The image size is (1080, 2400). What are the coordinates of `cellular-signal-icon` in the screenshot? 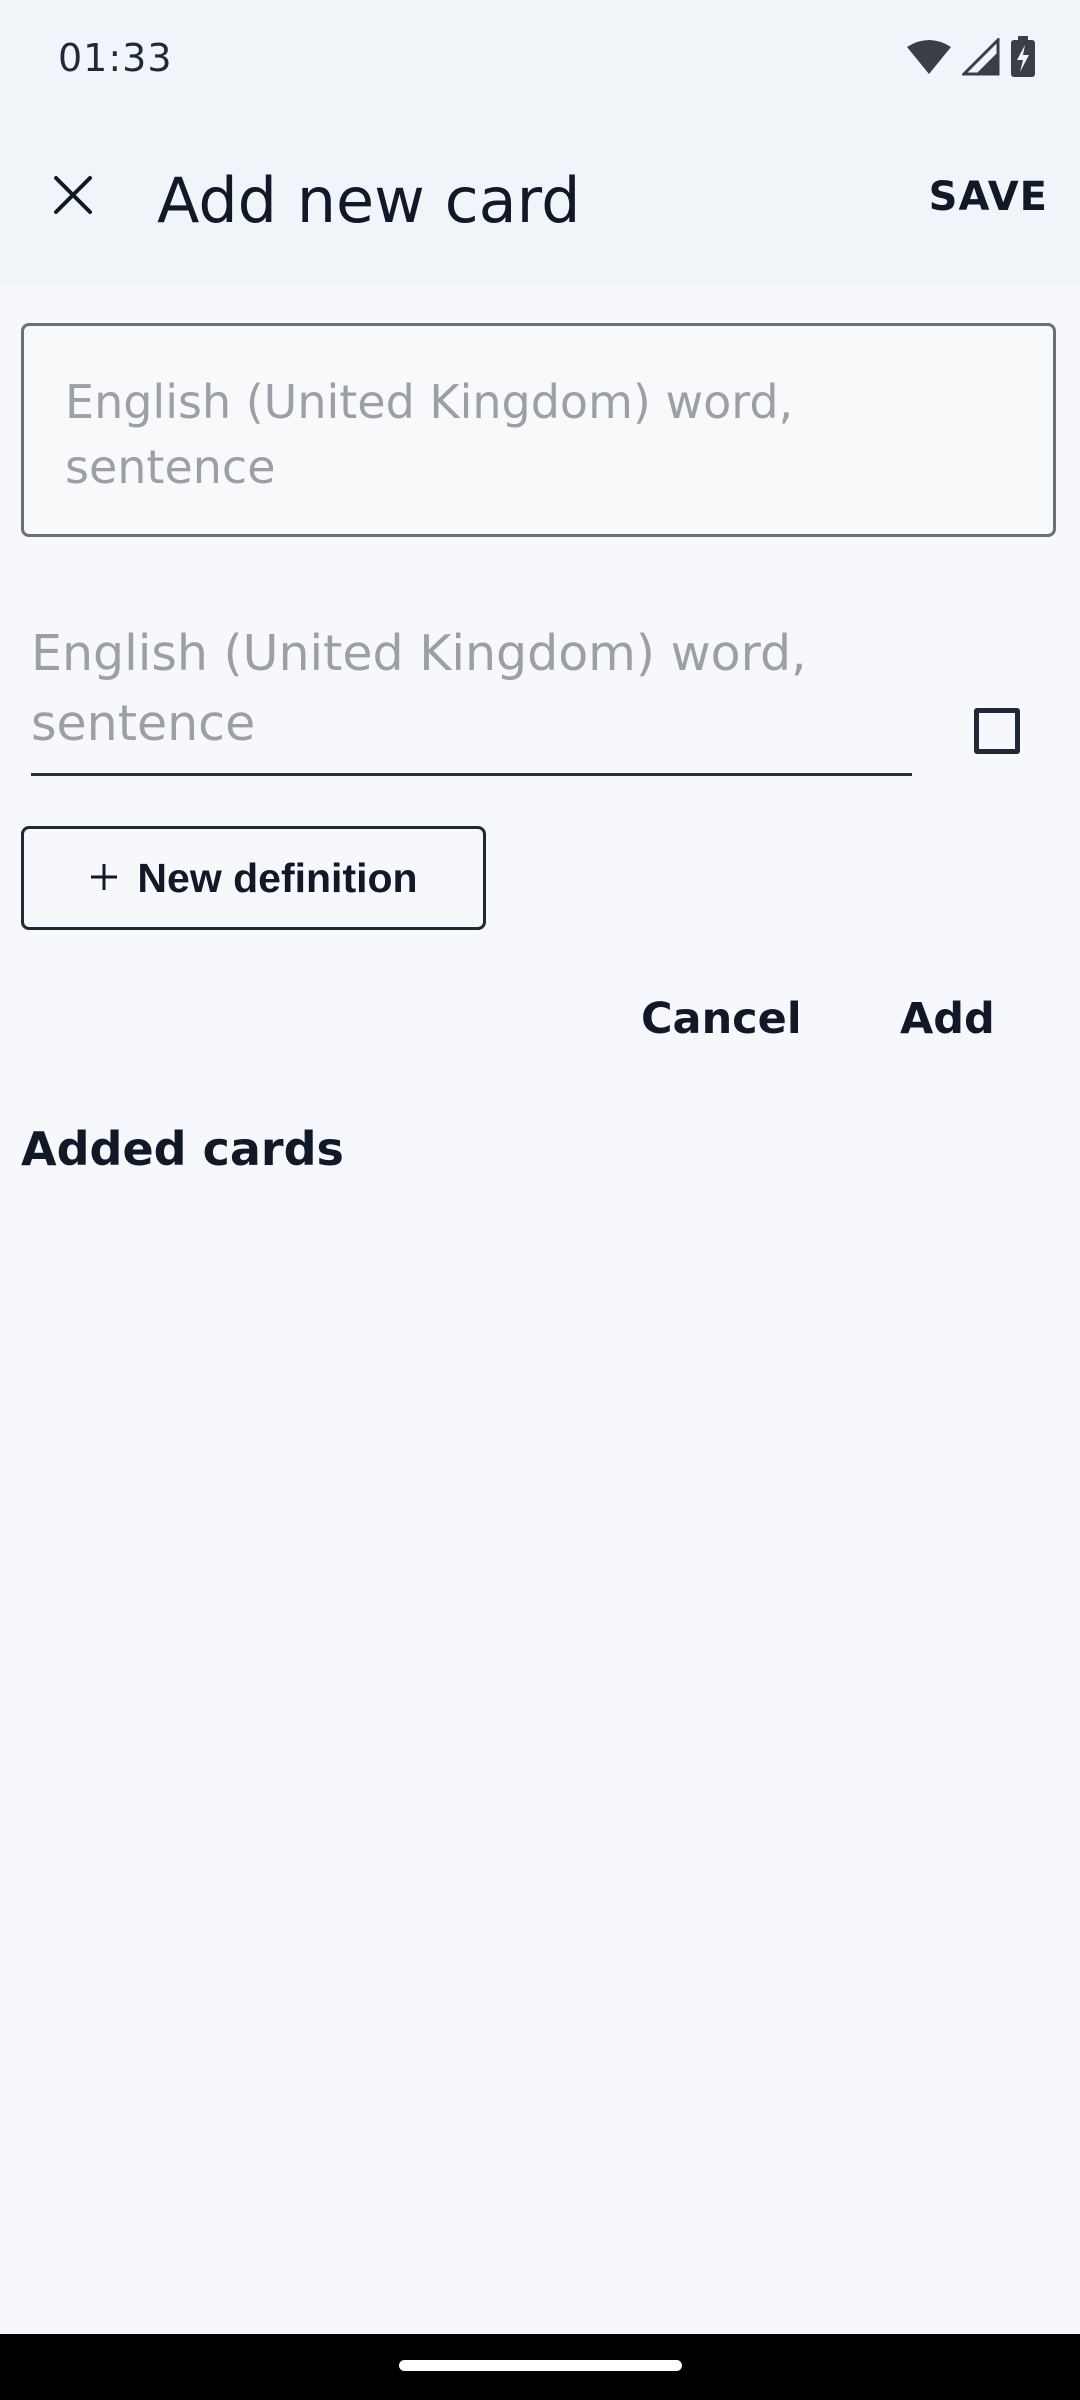 It's located at (980, 58).